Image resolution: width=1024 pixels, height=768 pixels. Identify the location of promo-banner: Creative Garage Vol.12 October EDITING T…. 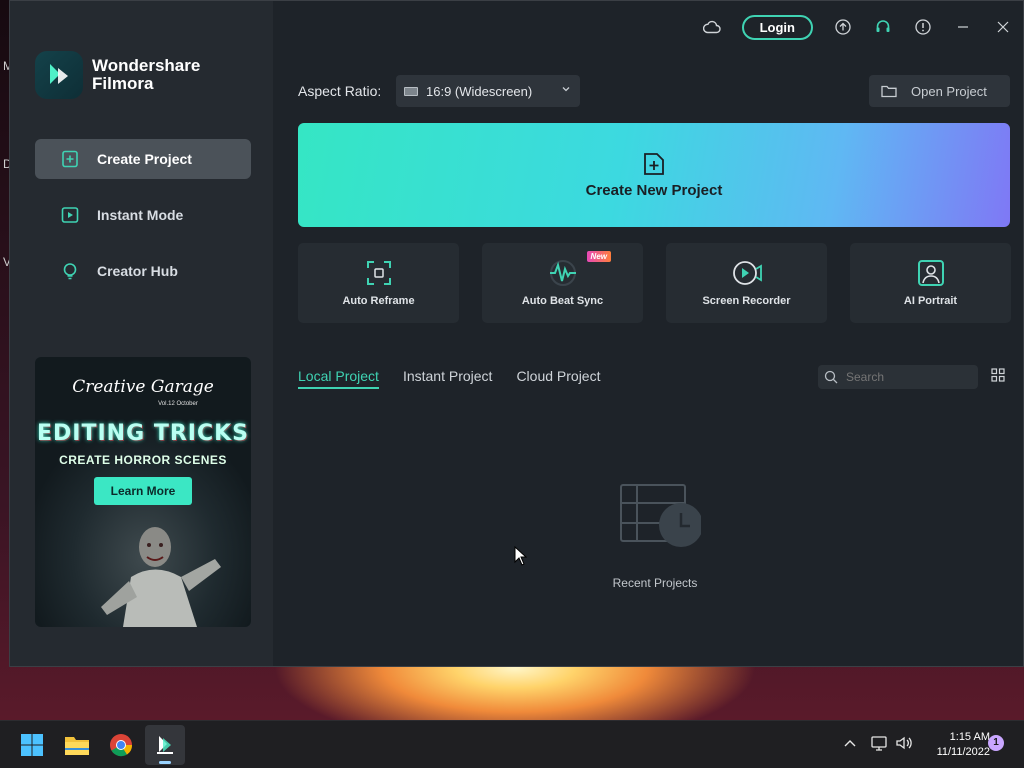
(143, 492).